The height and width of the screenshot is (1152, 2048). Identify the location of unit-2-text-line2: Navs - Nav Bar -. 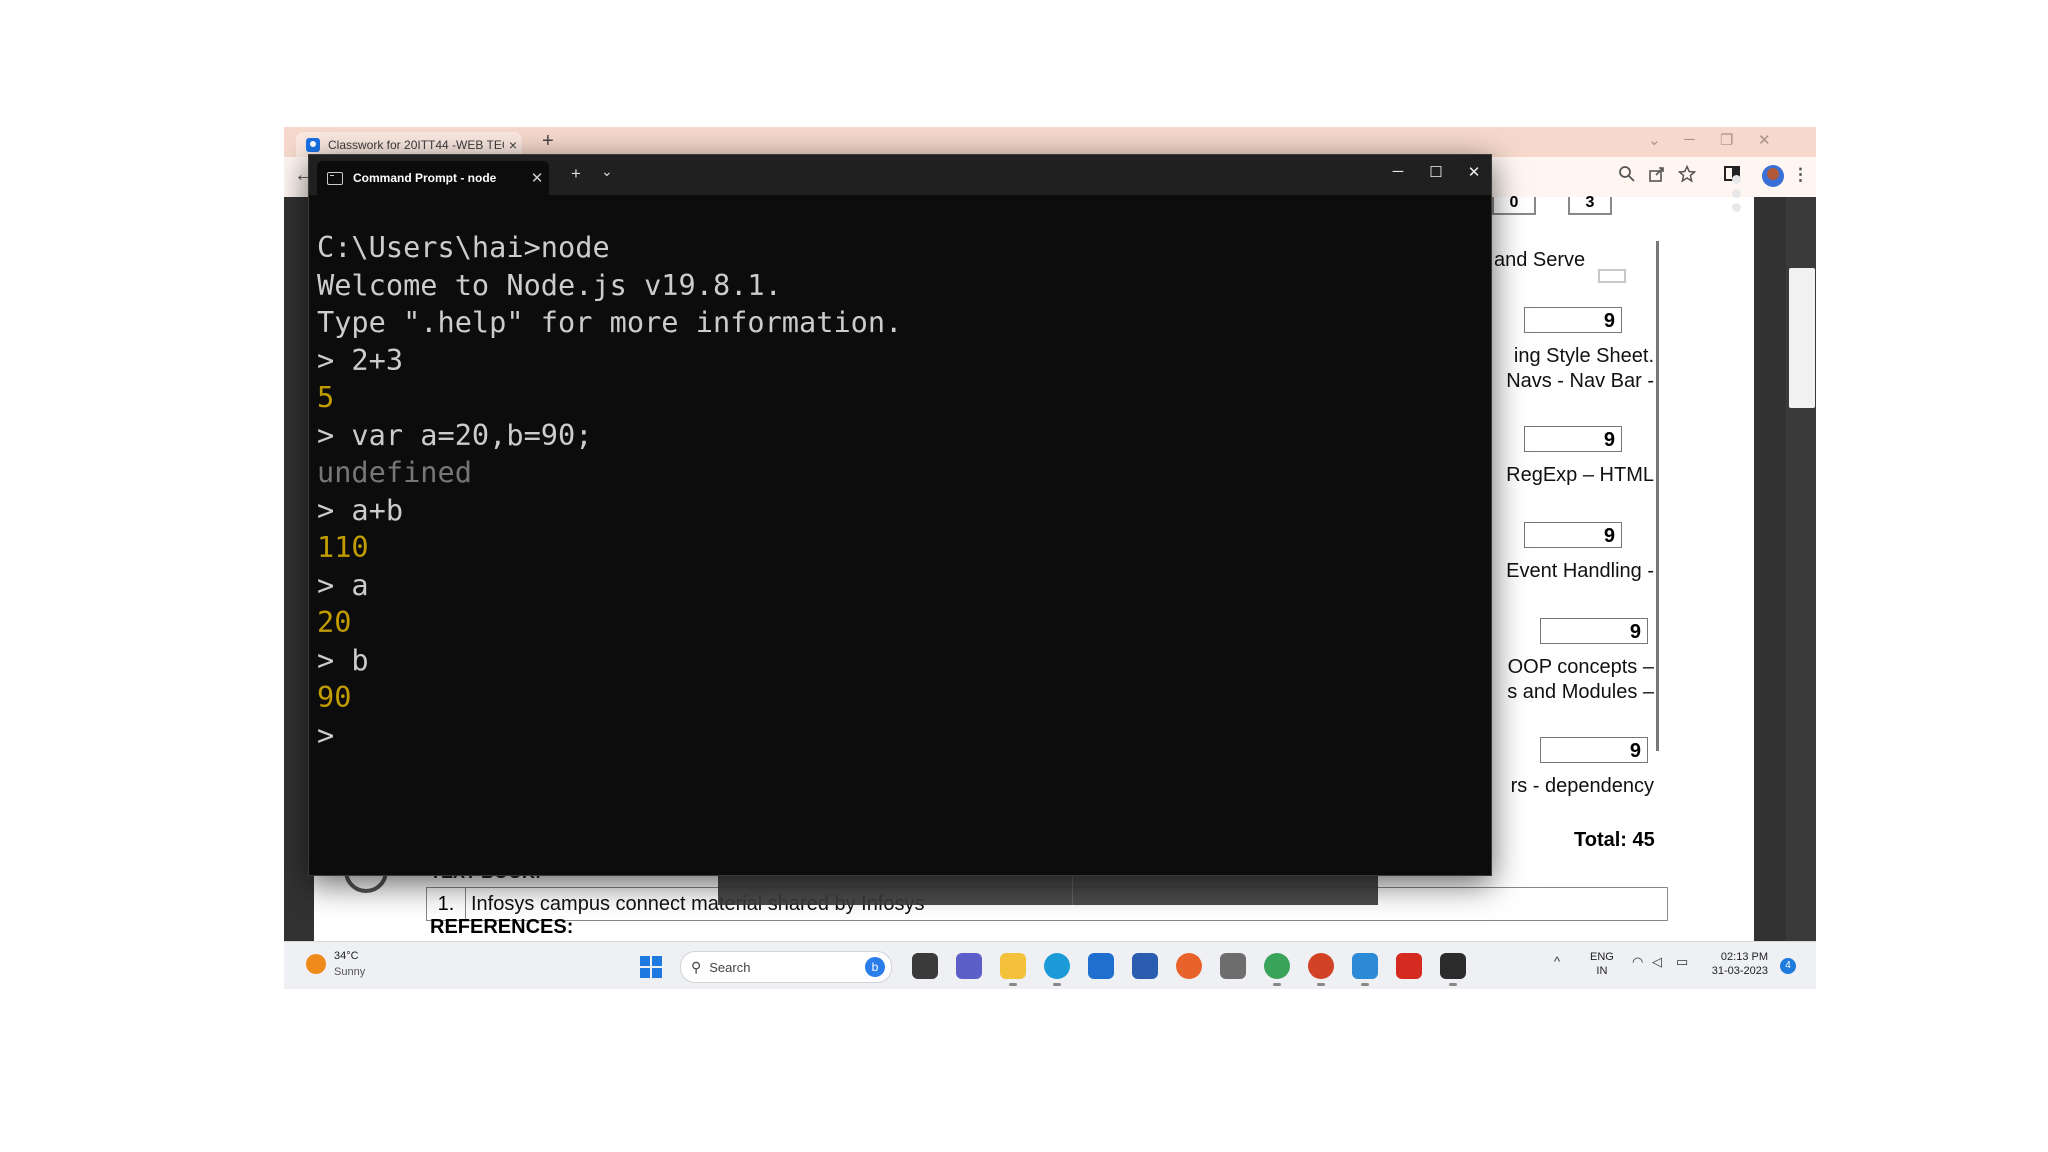
(1580, 381).